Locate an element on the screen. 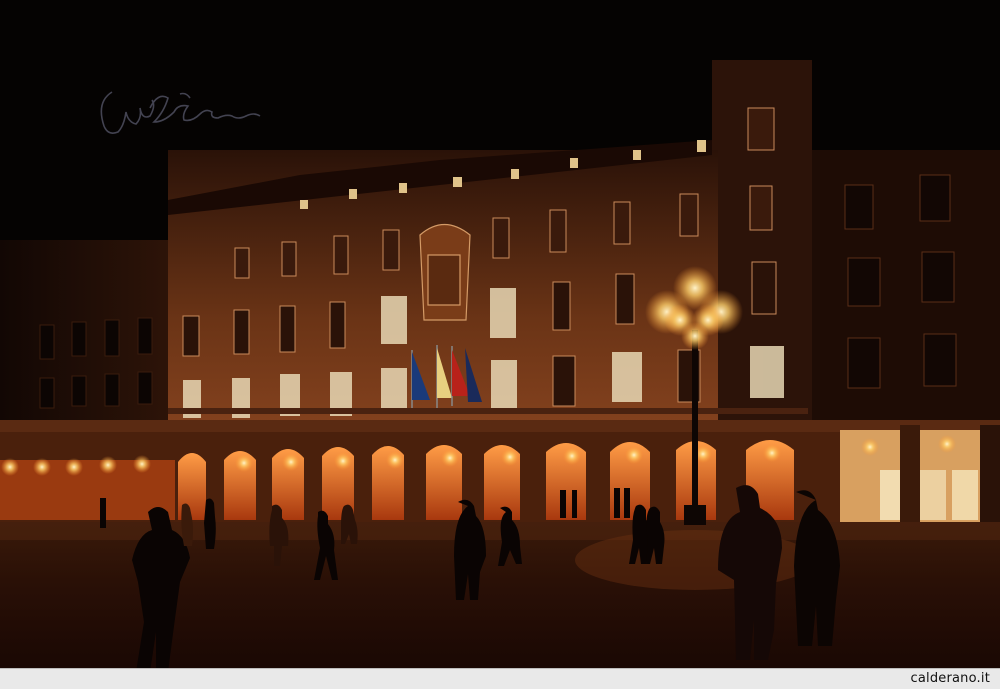 The width and height of the screenshot is (1000, 689). credit-footer-bar: calderano.it is located at coordinates (500, 678).